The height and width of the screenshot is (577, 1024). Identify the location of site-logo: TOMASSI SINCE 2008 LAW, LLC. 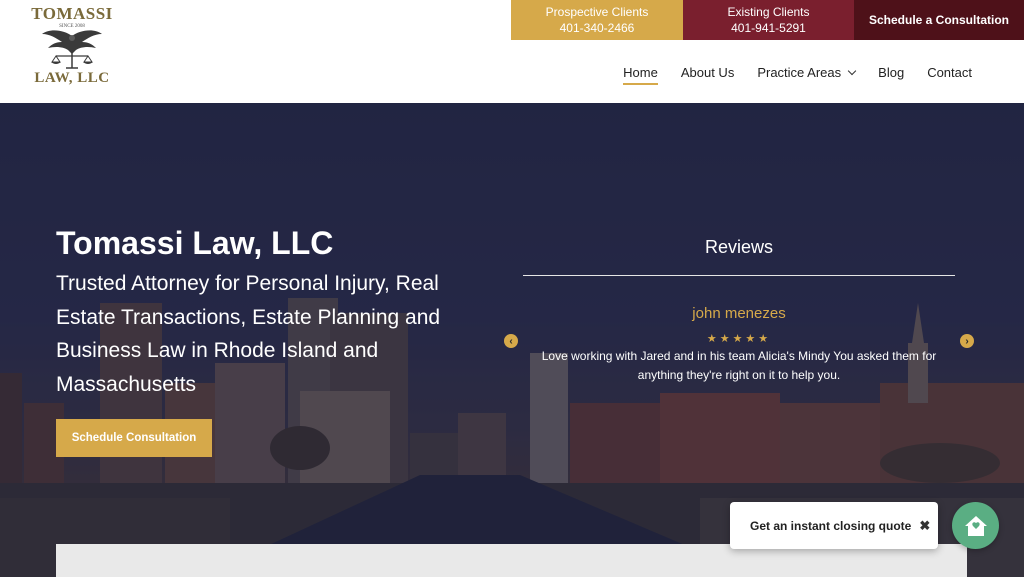
(72, 48).